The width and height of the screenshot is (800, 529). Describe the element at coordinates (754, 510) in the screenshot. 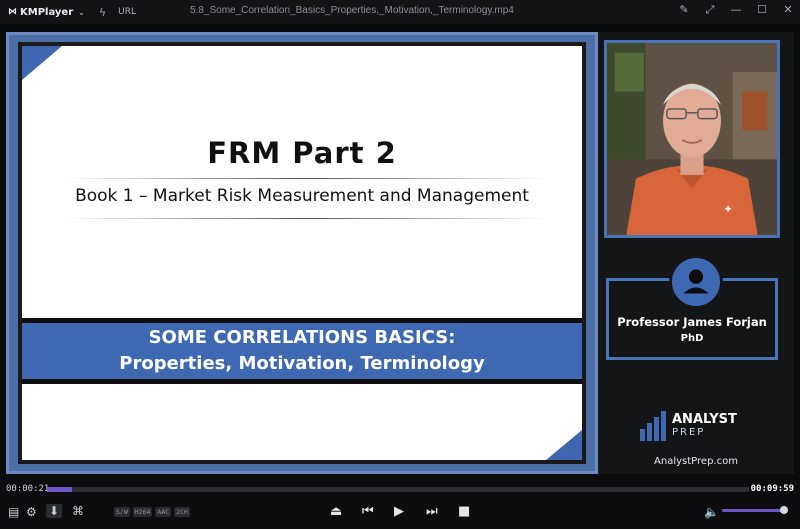

I see `volume-slider` at that location.